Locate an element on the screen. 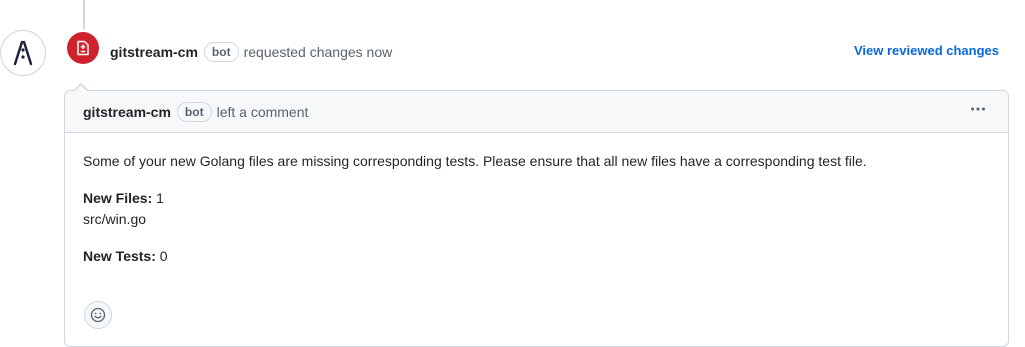 The height and width of the screenshot is (347, 1025). event-author: gitstream-cm is located at coordinates (154, 52).